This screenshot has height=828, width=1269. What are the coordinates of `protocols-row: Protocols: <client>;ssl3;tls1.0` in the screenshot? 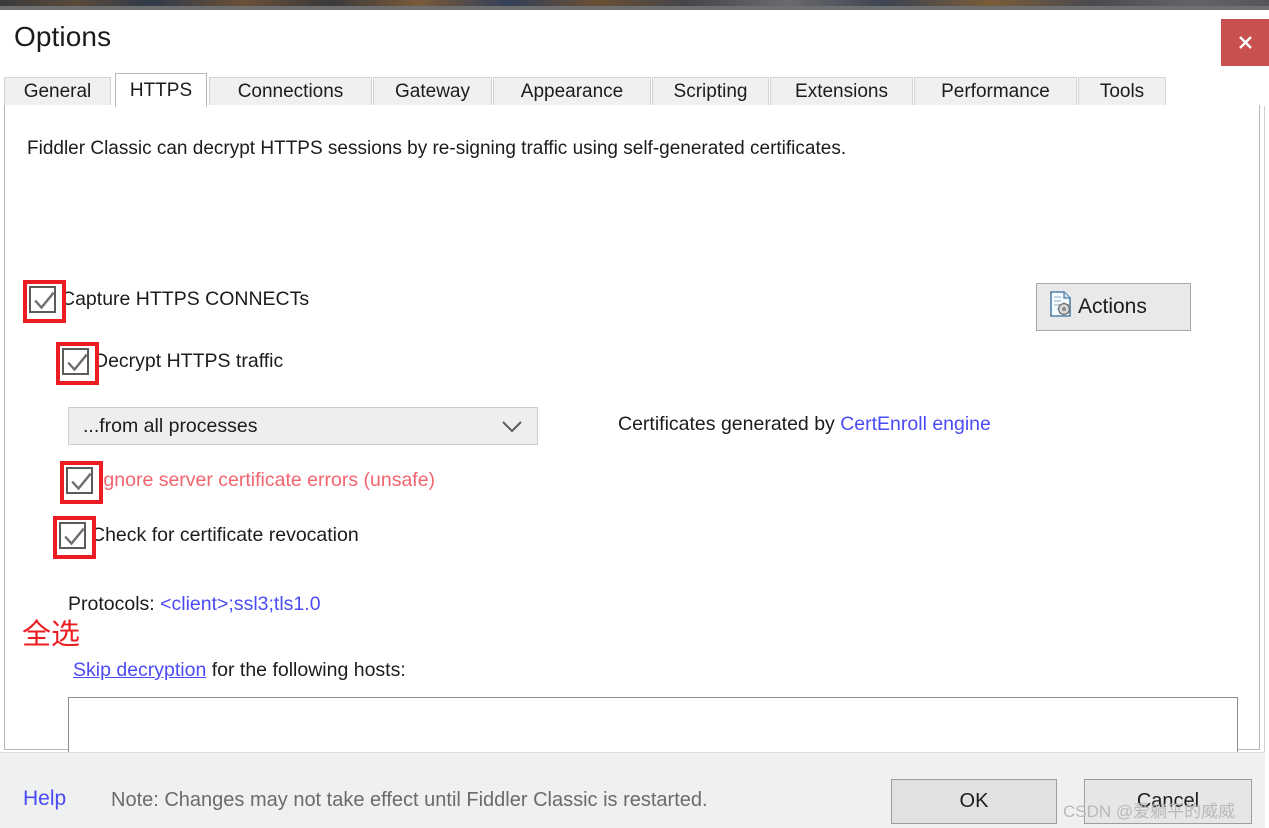 It's located at (194, 604).